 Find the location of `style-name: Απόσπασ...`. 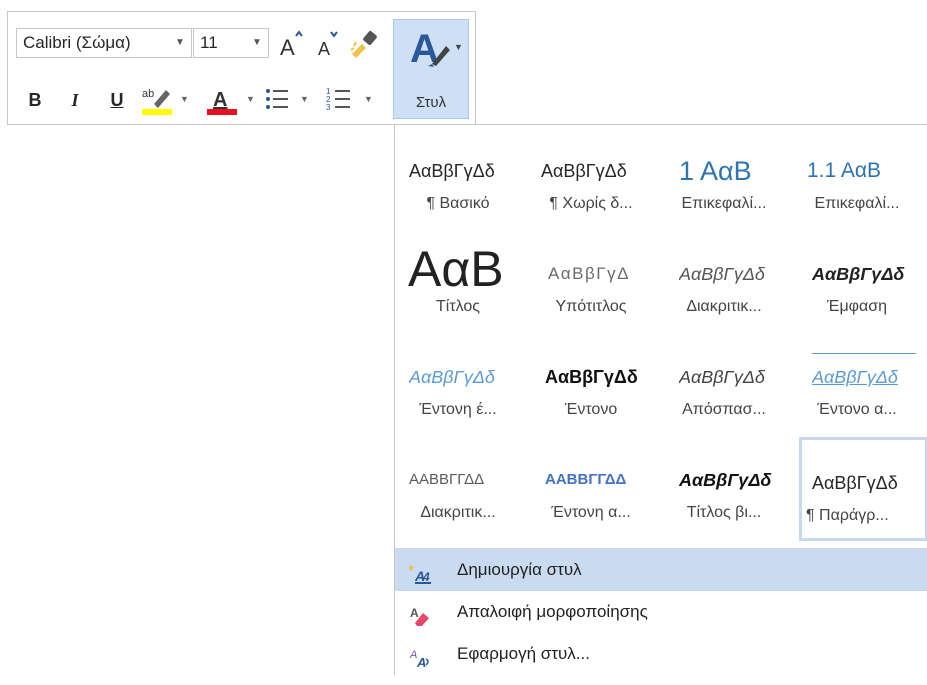

style-name: Απόσπασ... is located at coordinates (724, 409).